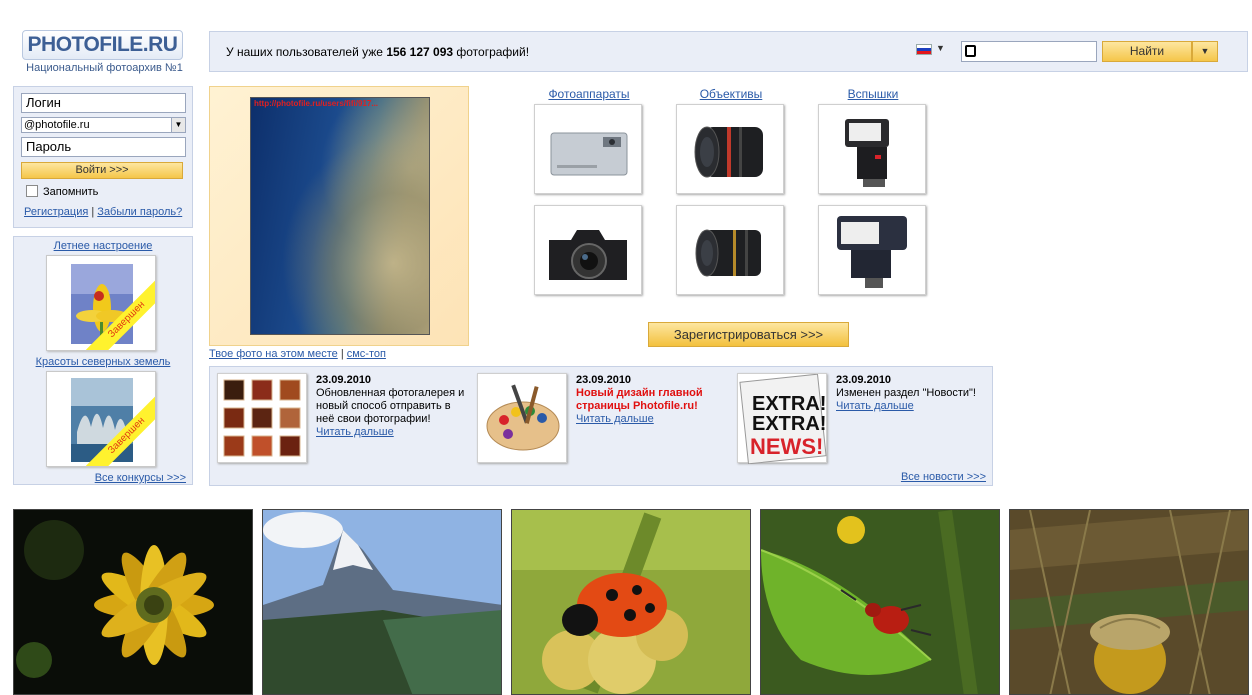  I want to click on photo-yellow-flower, so click(133, 602).